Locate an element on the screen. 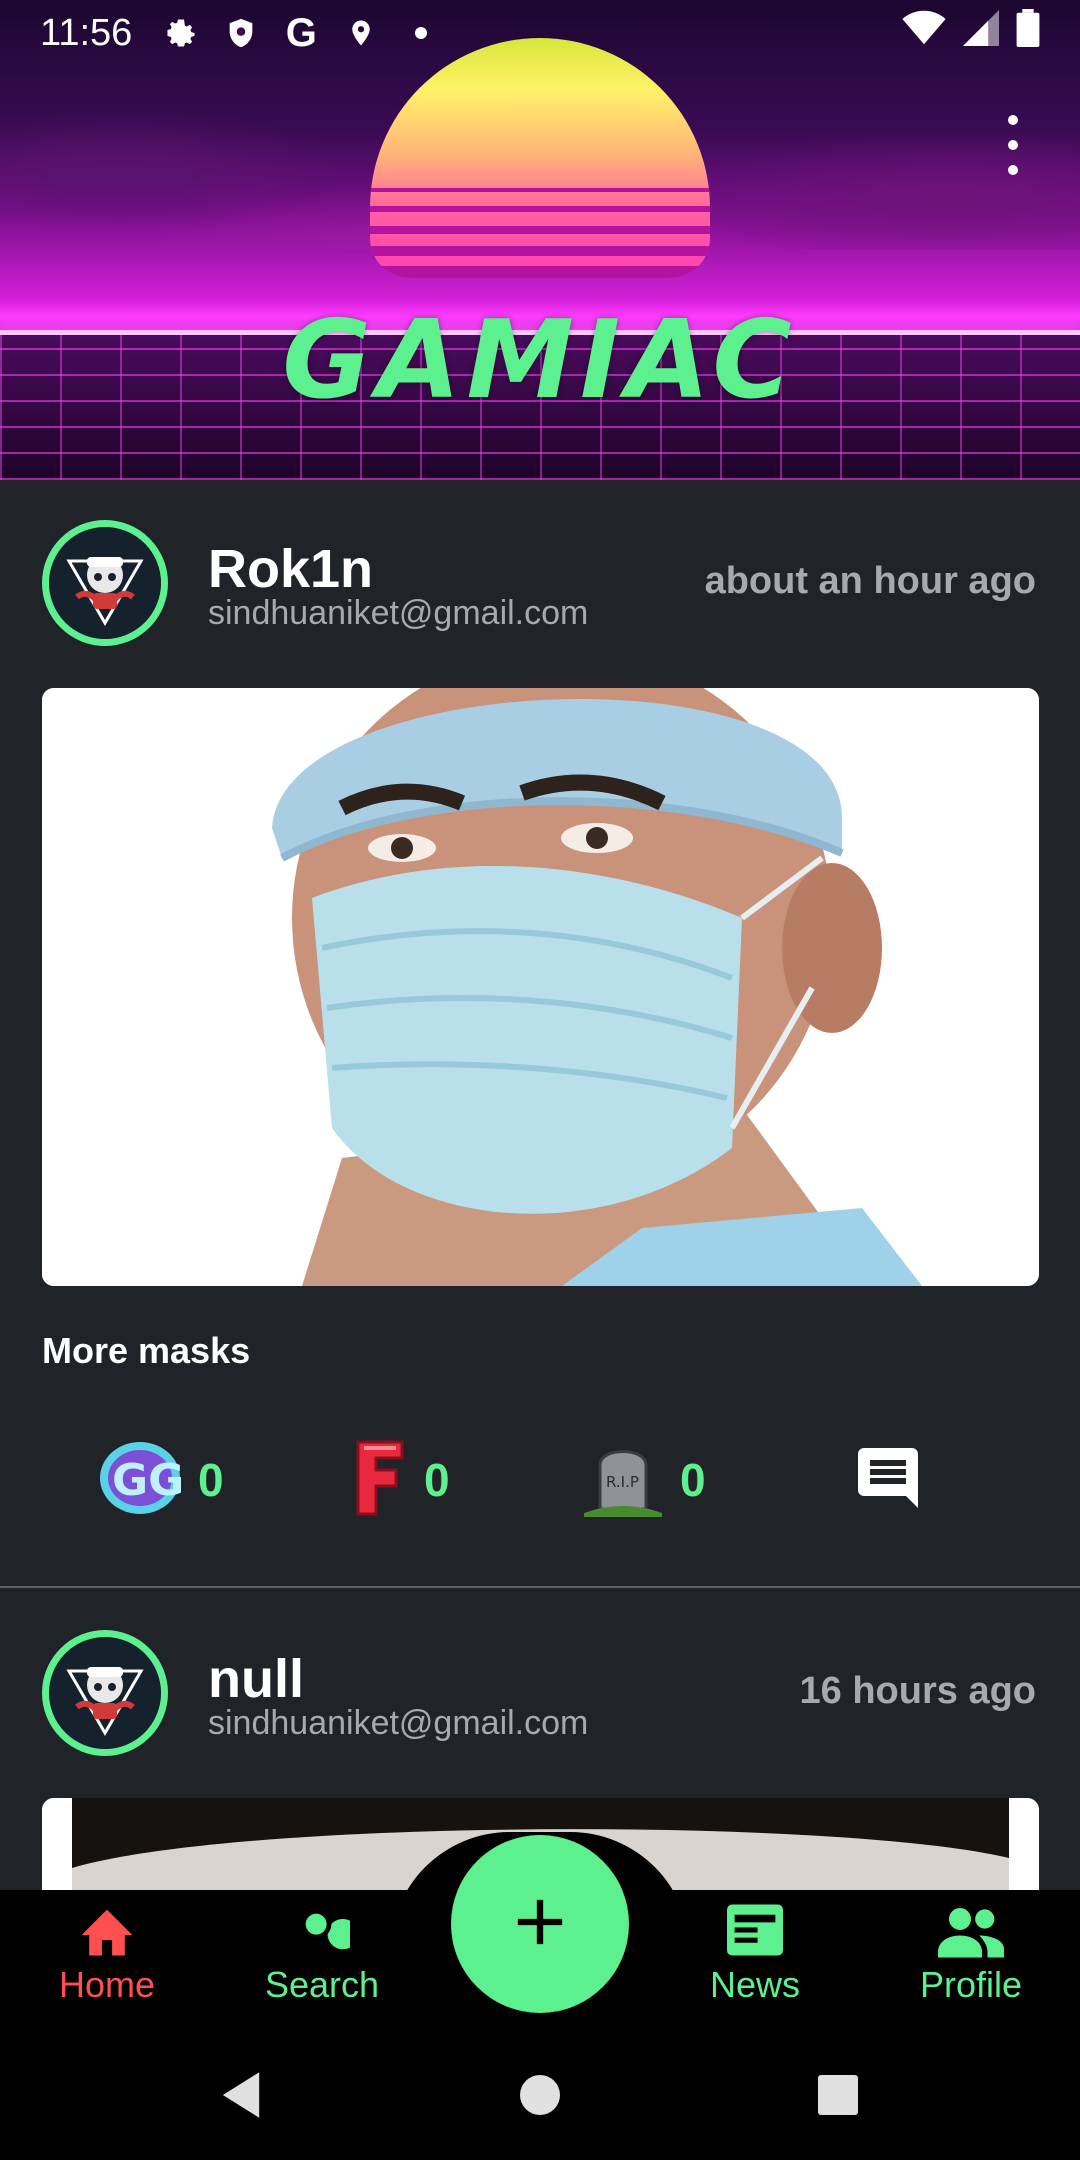  location-icon is located at coordinates (361, 33).